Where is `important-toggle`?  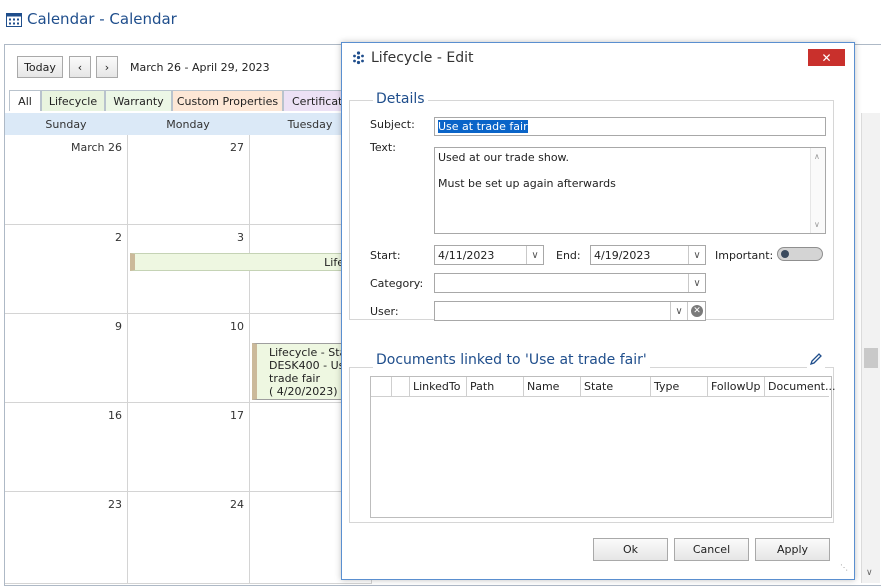
important-toggle is located at coordinates (800, 254).